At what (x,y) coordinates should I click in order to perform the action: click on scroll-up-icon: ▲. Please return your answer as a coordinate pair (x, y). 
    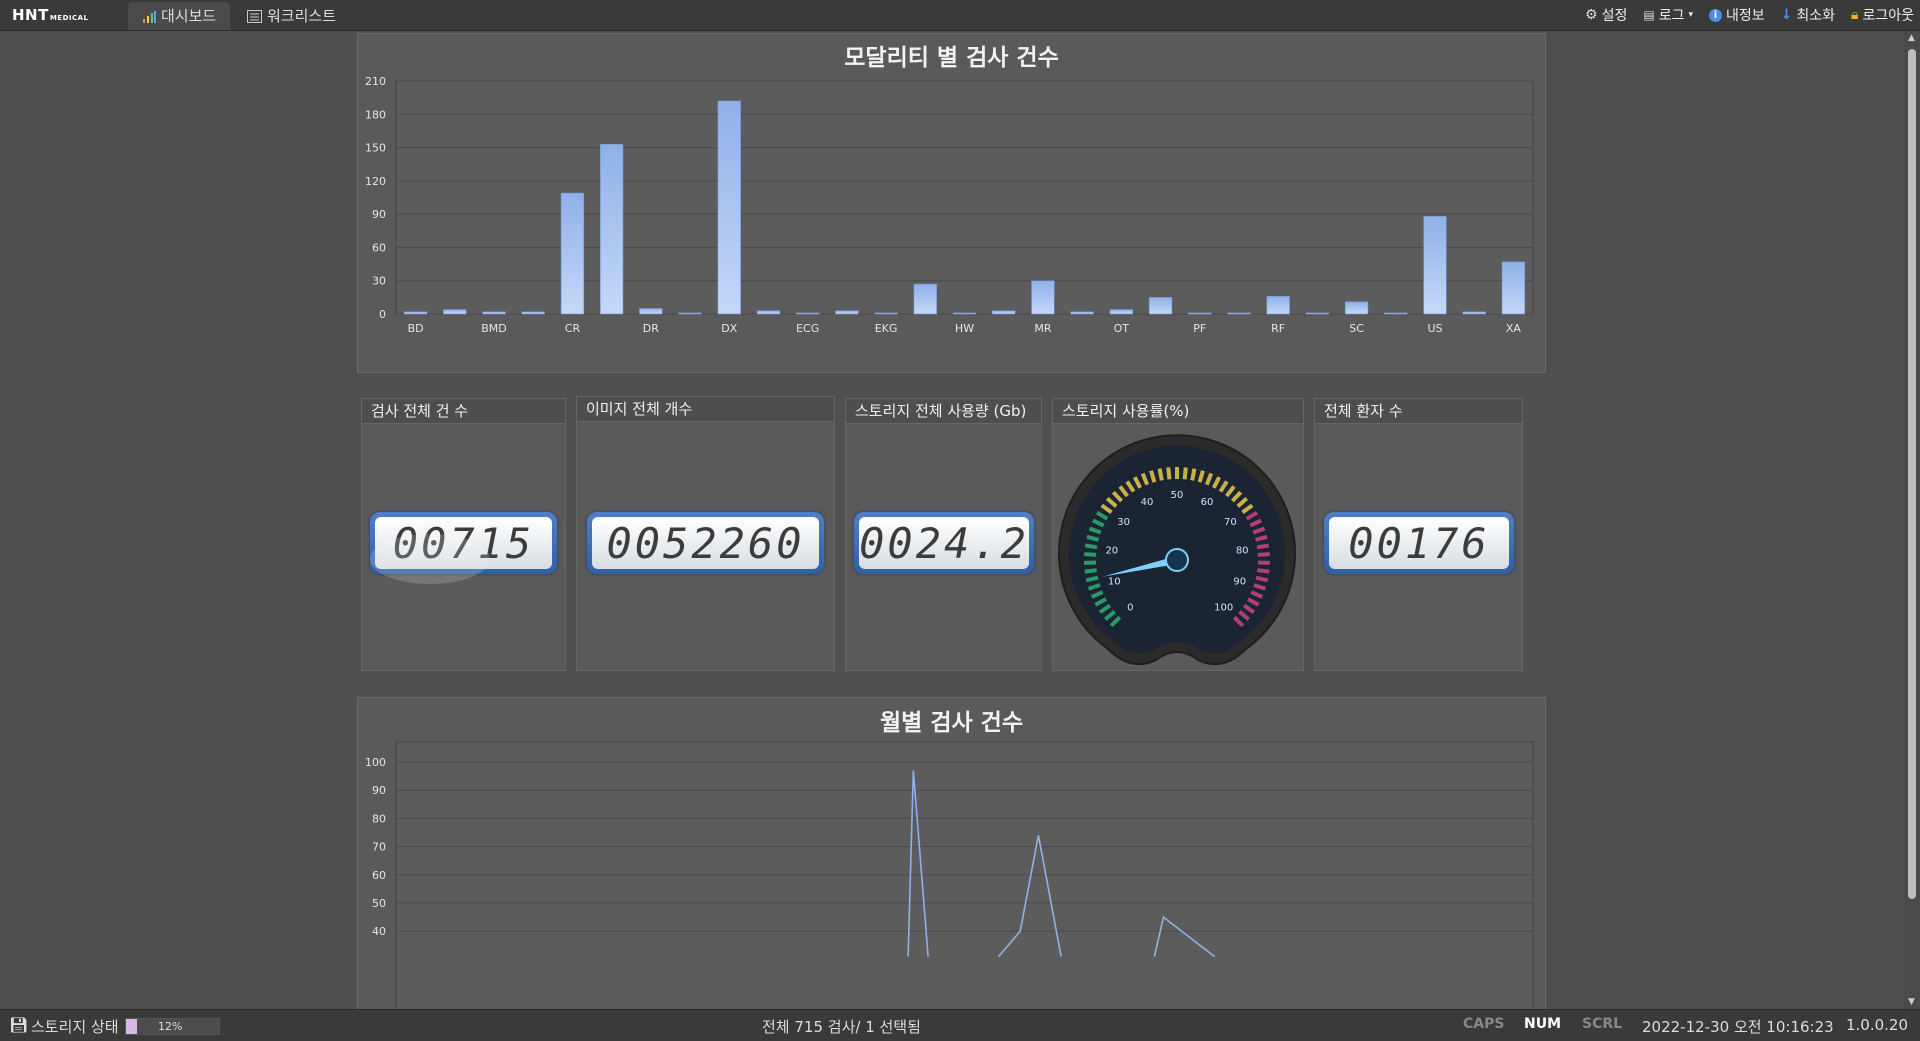
    Looking at the image, I should click on (1911, 38).